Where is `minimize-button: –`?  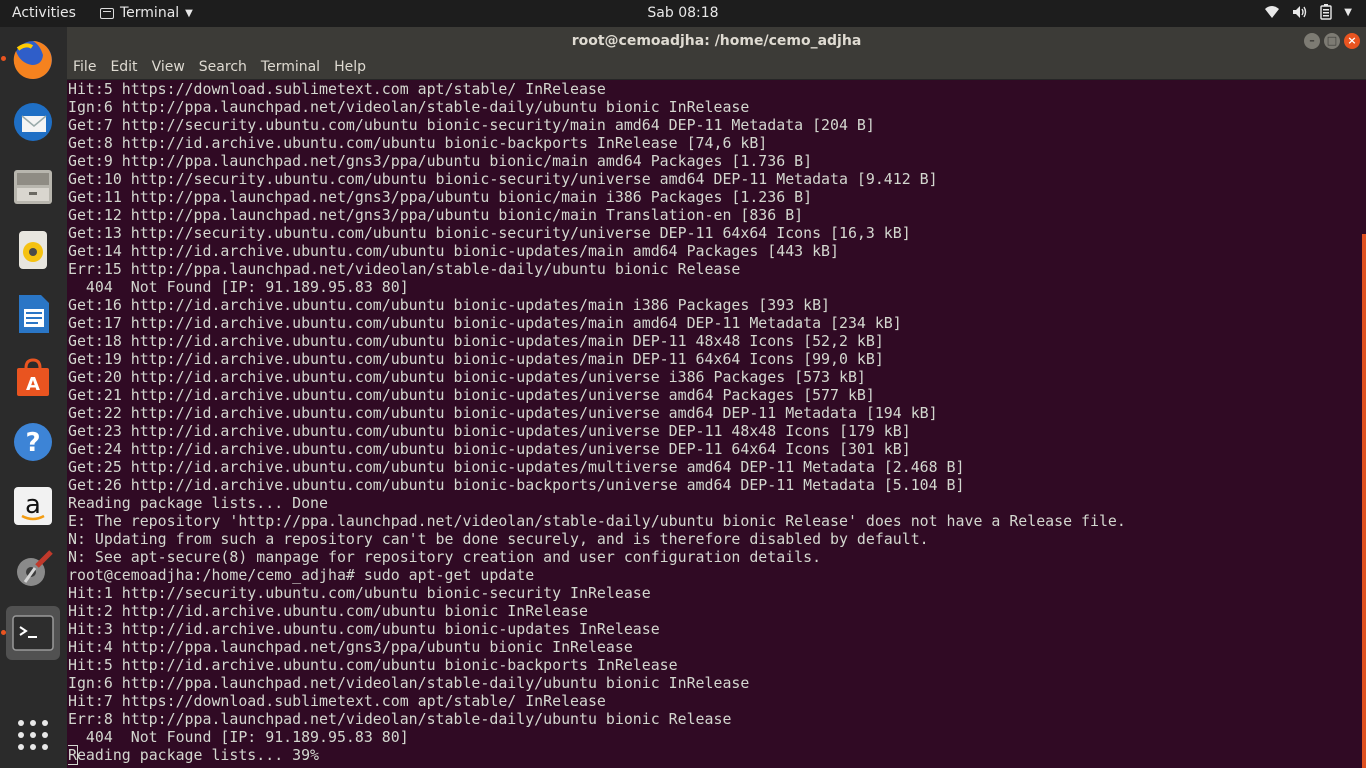 minimize-button: – is located at coordinates (1312, 41).